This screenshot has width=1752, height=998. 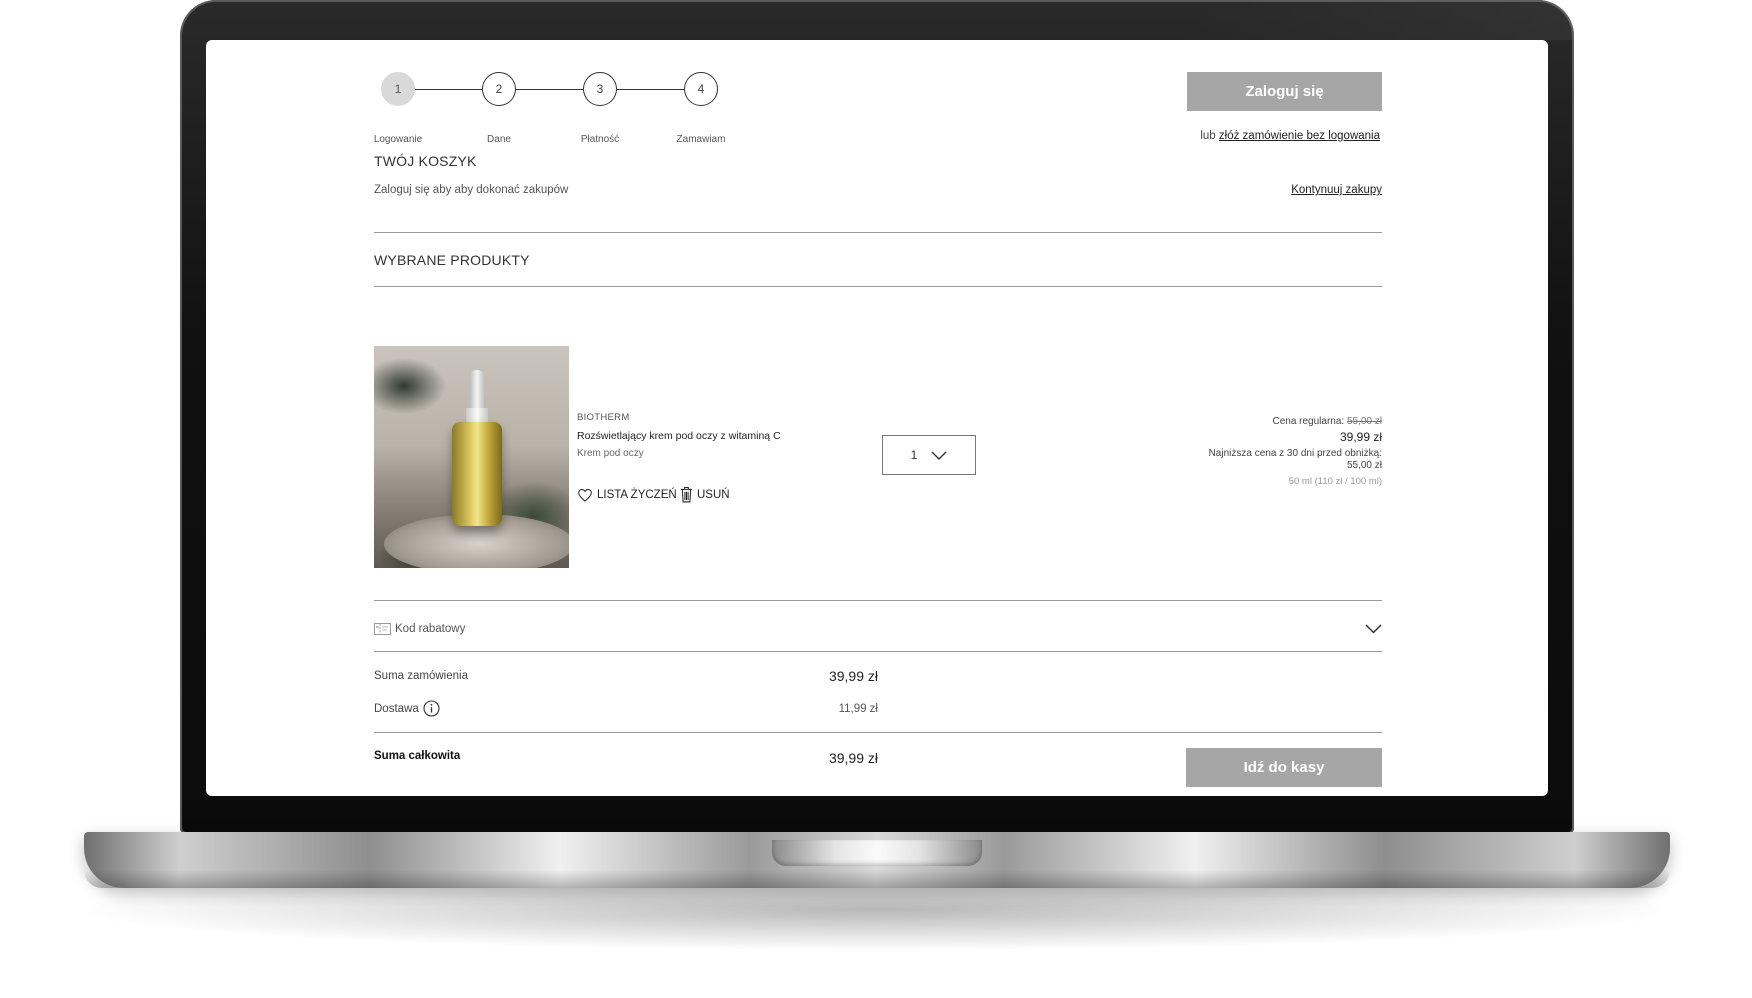 What do you see at coordinates (1299, 136) in the screenshot?
I see `guest-checkout-link: złóż zamówienie bez logowania` at bounding box center [1299, 136].